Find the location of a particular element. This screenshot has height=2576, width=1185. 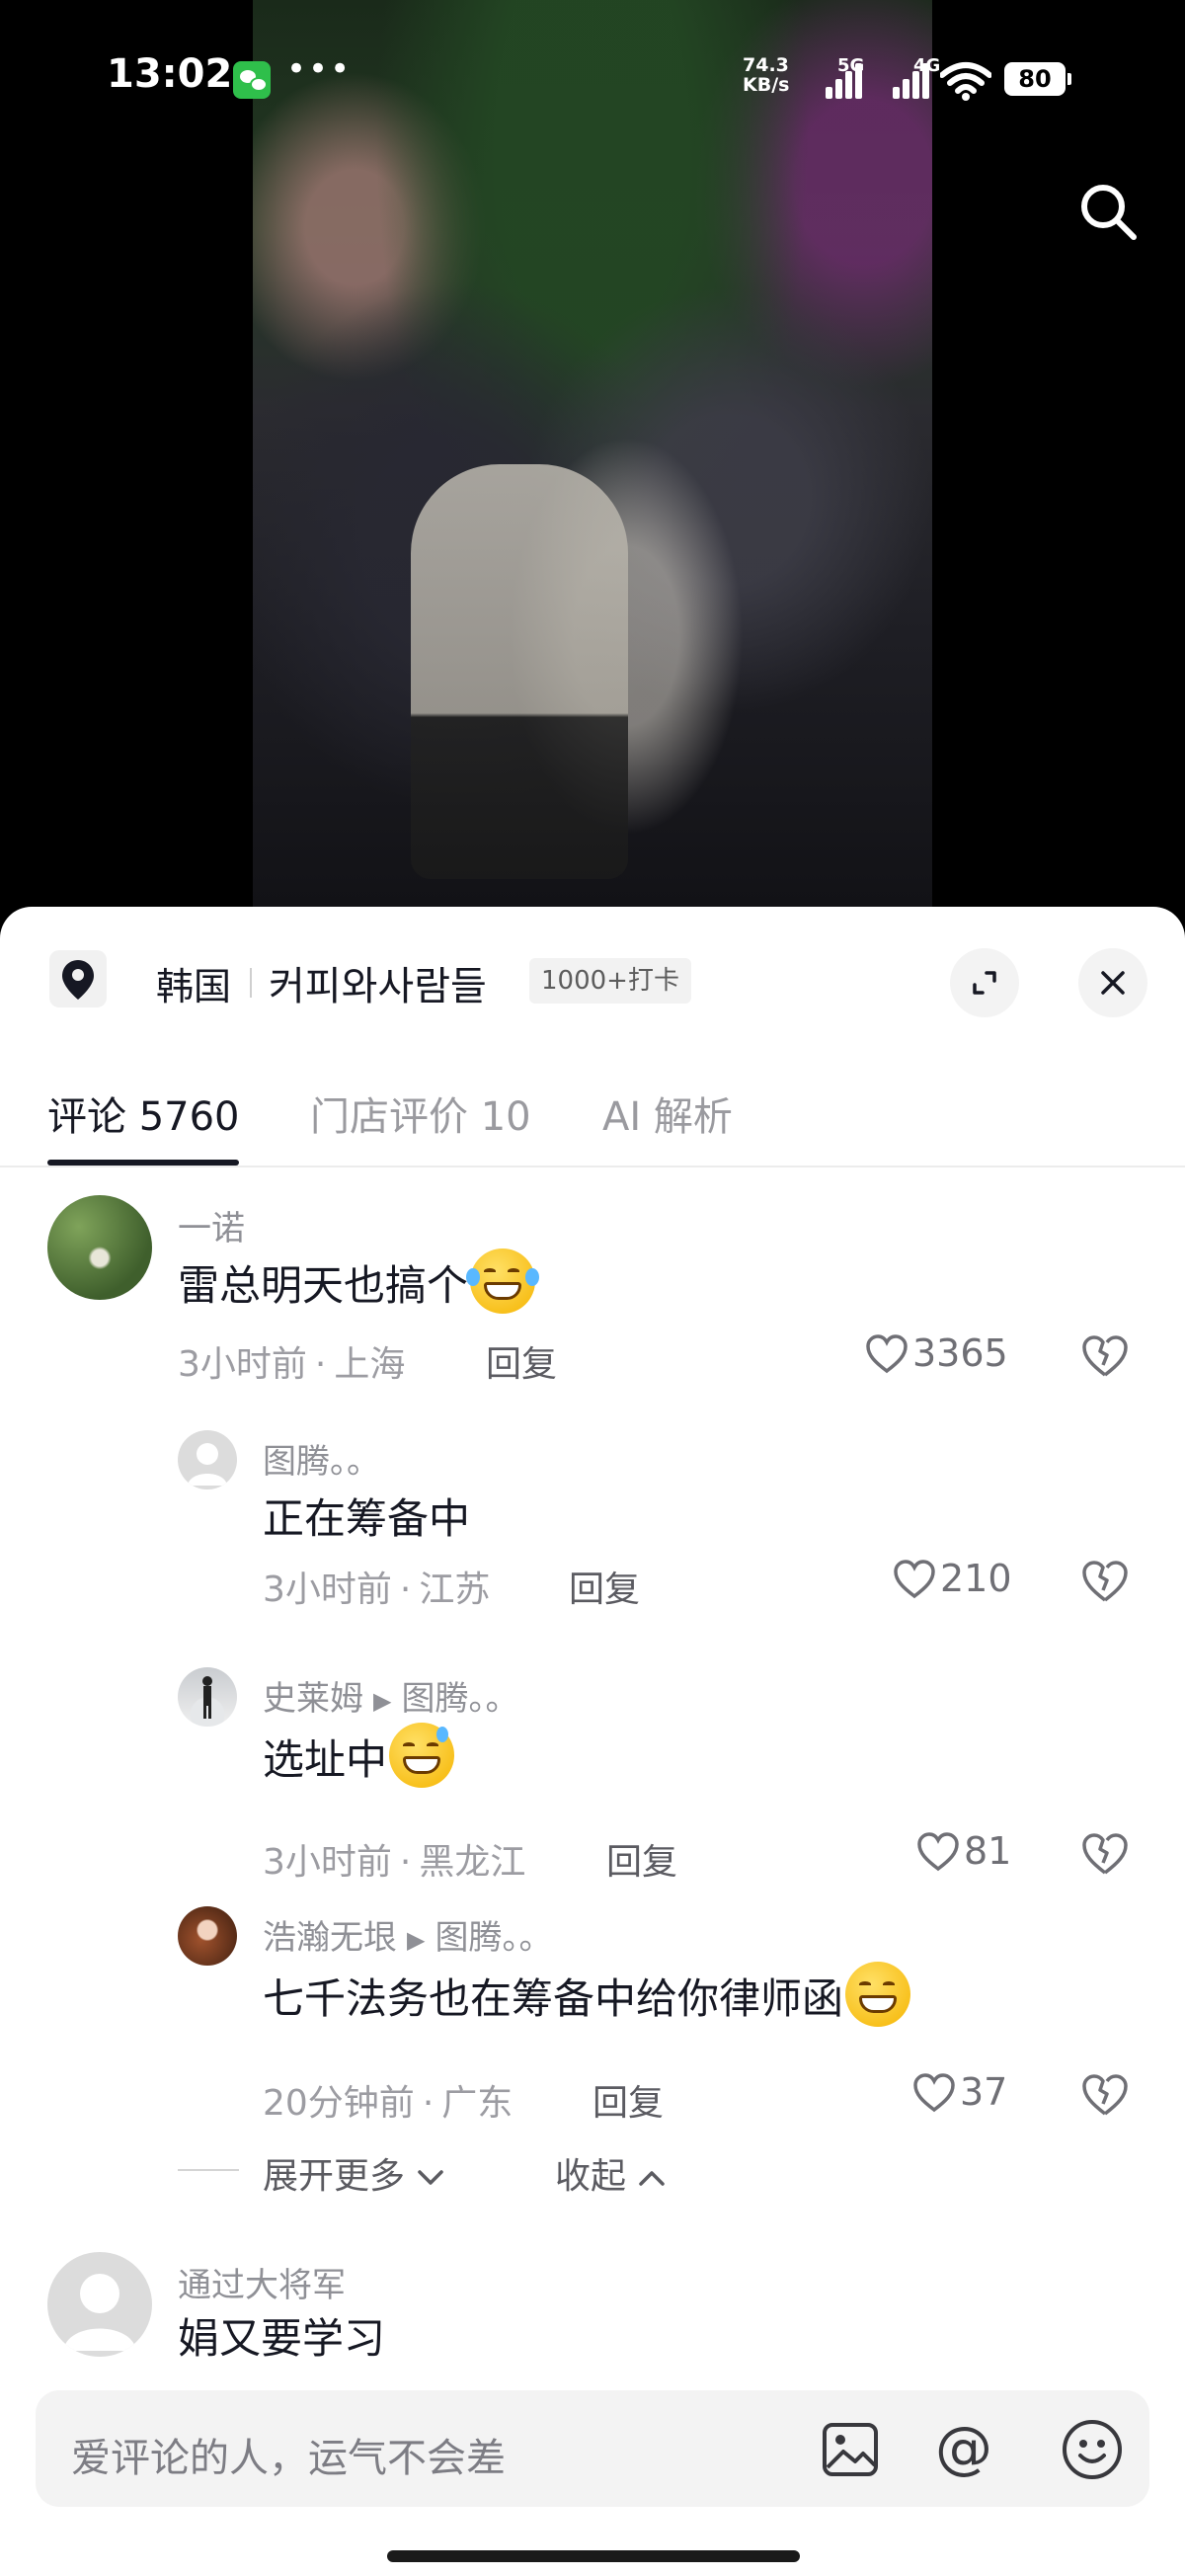

chevron-up-icon is located at coordinates (653, 2178).